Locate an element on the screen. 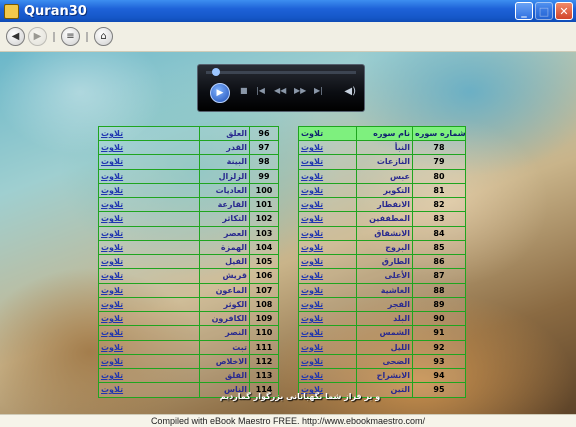 The image size is (576, 427). surah-name: الطارق is located at coordinates (384, 262).